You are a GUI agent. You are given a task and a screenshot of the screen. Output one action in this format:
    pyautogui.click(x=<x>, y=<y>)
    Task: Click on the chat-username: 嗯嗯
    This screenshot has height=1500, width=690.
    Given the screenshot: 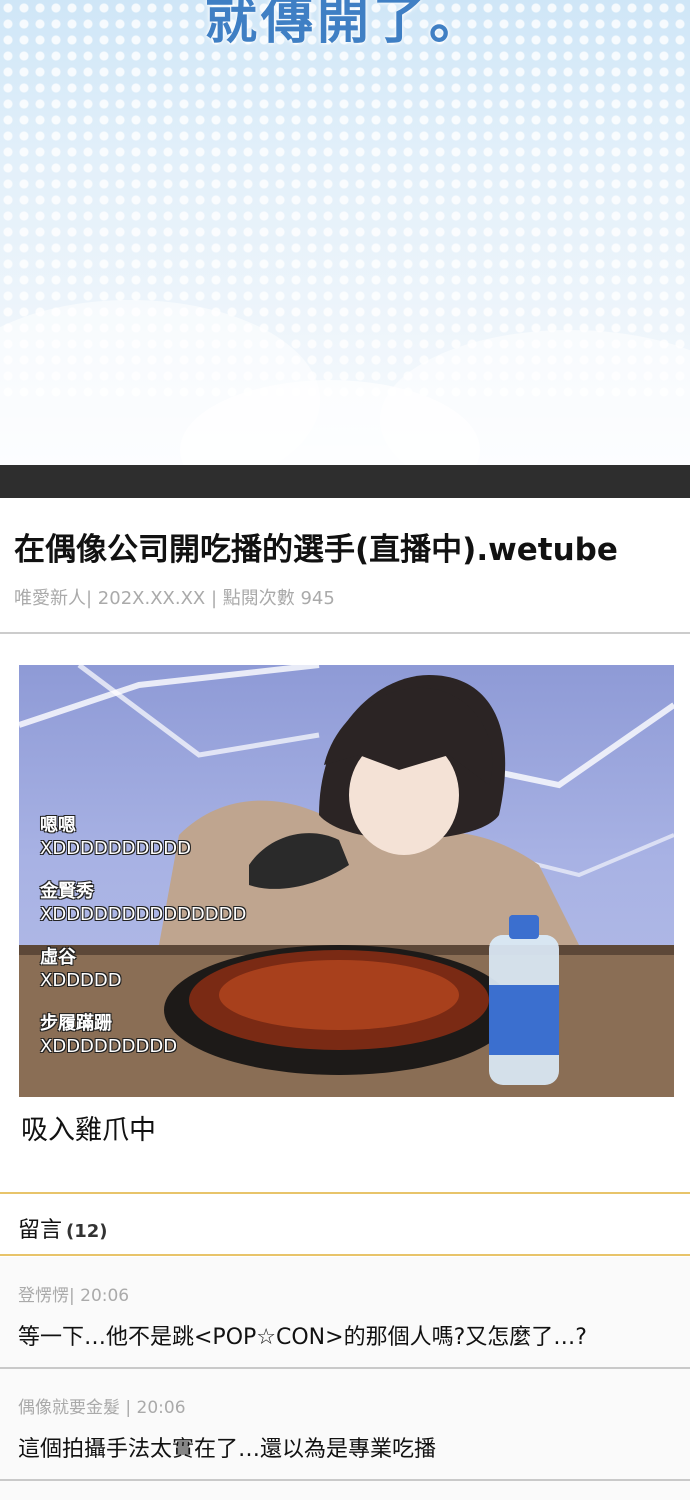 What is the action you would take?
    pyautogui.click(x=58, y=825)
    